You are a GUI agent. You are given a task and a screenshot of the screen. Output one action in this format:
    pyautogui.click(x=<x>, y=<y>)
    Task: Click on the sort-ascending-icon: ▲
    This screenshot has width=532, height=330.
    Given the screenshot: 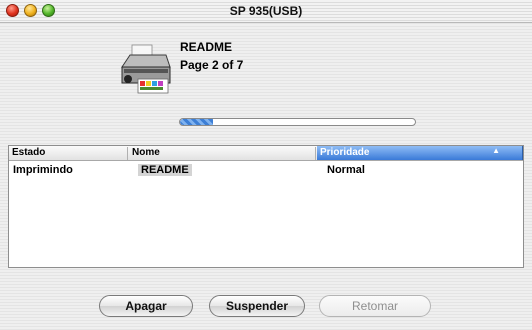 What is the action you would take?
    pyautogui.click(x=496, y=150)
    